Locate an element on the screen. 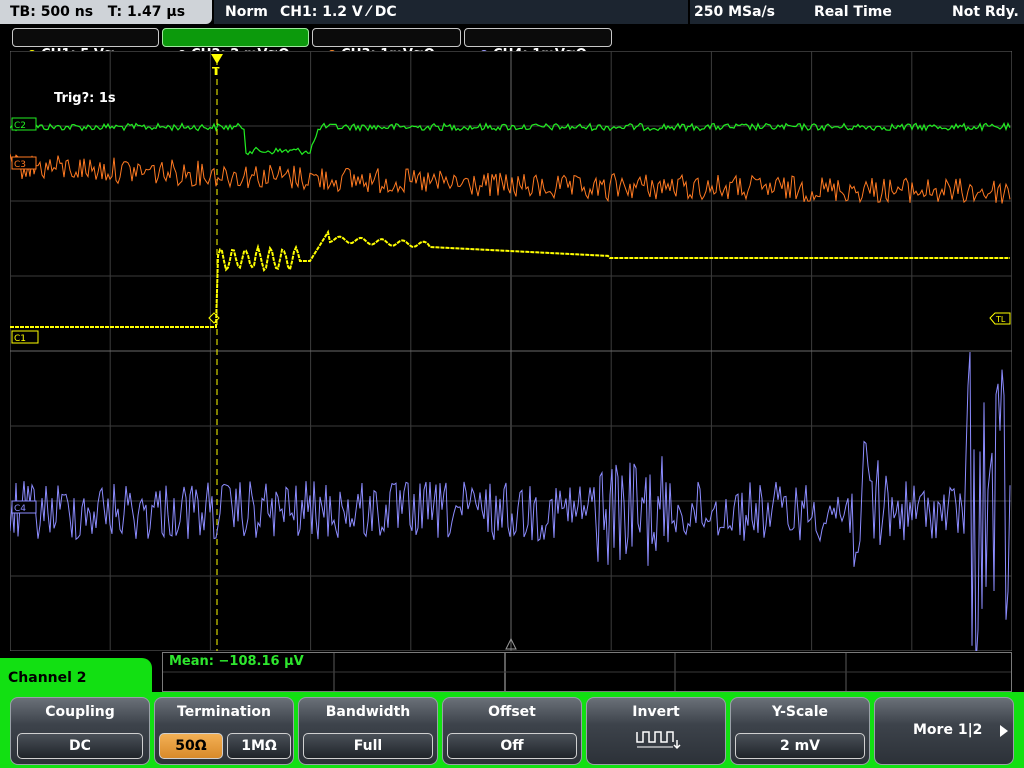 The image size is (1024, 768). y-scale-value: 2 mV is located at coordinates (800, 746).